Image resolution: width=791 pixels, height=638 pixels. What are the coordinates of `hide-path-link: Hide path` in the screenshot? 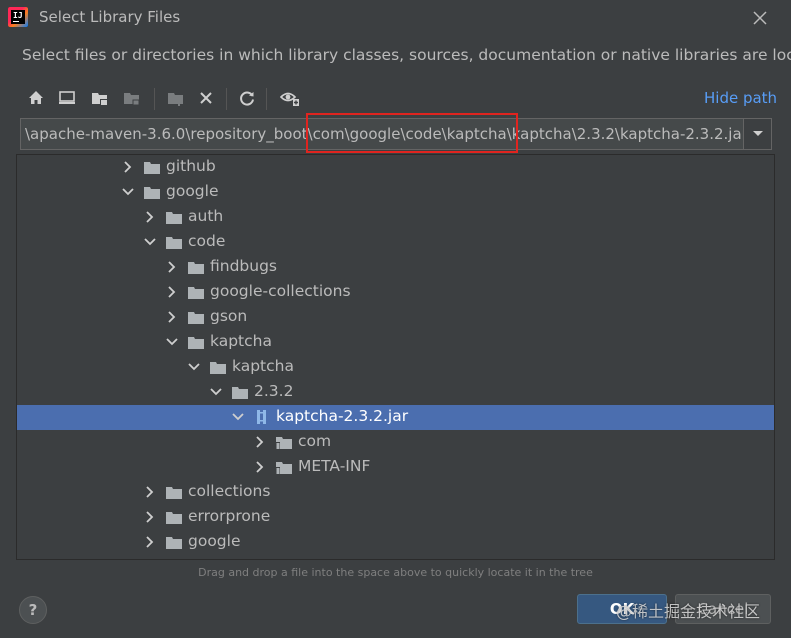 It's located at (740, 98).